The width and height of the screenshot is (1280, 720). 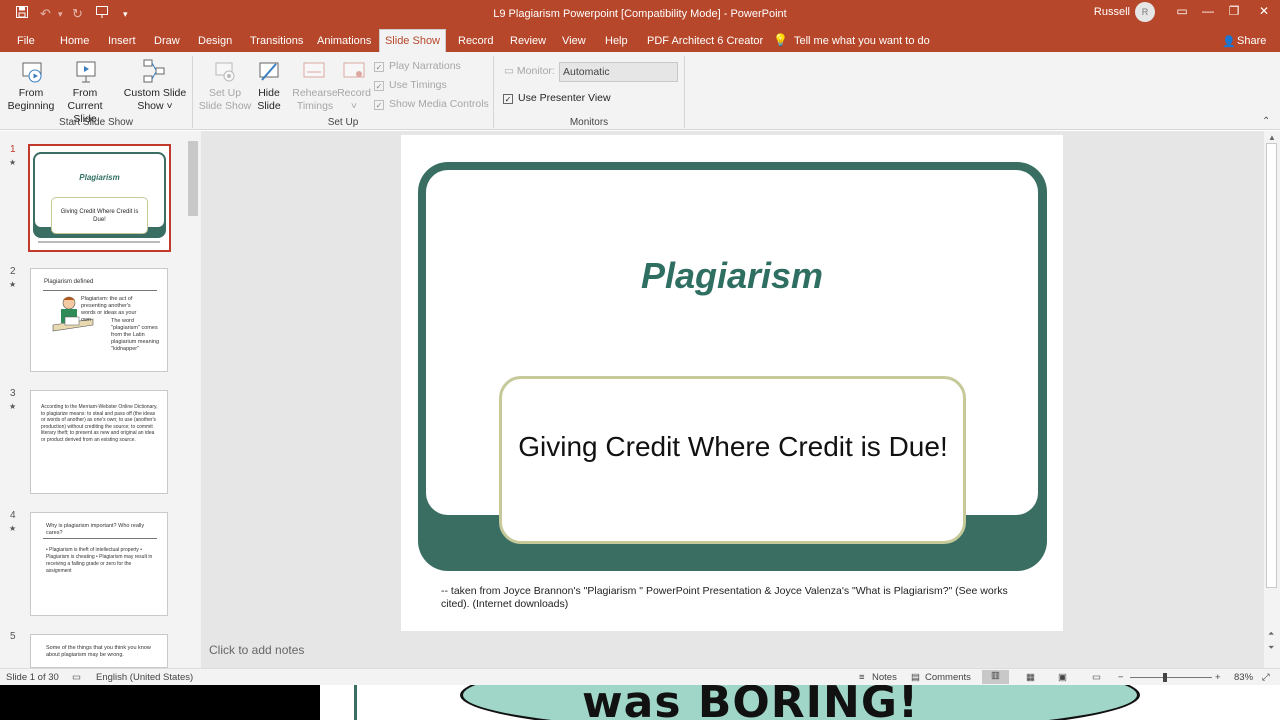 I want to click on video-overlay: was BORING!, so click(x=640, y=702).